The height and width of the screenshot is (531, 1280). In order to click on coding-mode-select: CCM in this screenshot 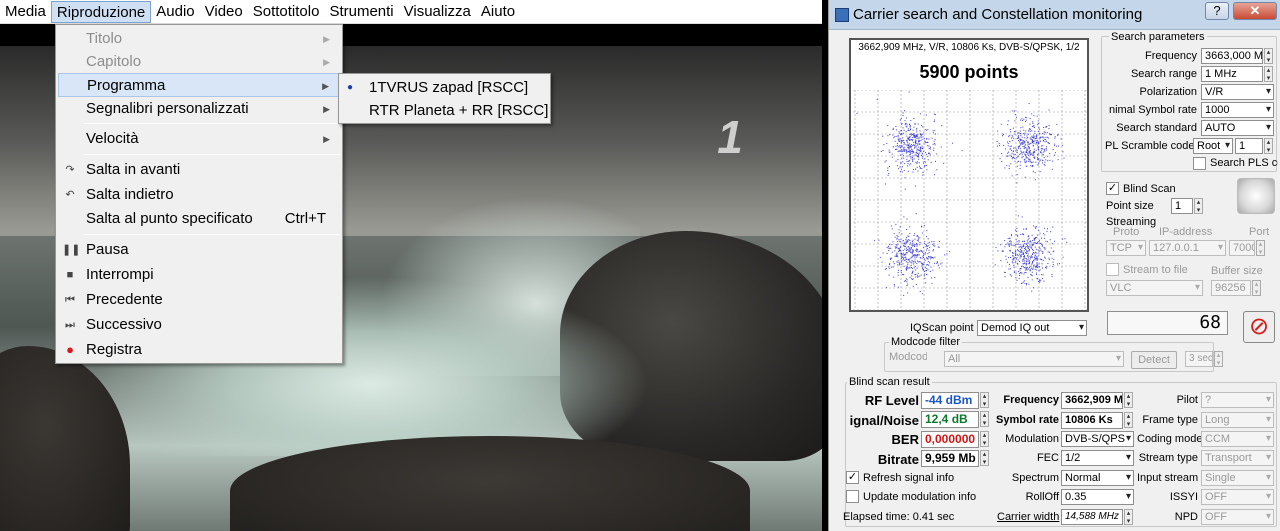, I will do `click(1237, 439)`.